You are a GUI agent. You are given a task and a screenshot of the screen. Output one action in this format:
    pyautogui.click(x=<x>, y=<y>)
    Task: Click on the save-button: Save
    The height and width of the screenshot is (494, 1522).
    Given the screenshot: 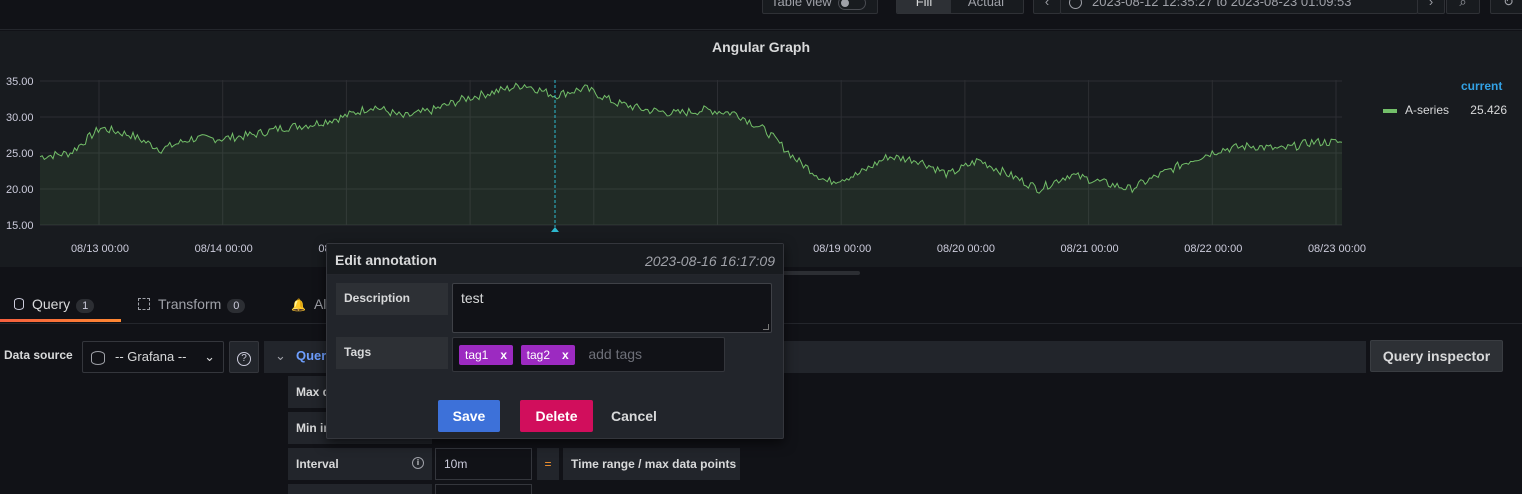 What is the action you would take?
    pyautogui.click(x=469, y=416)
    